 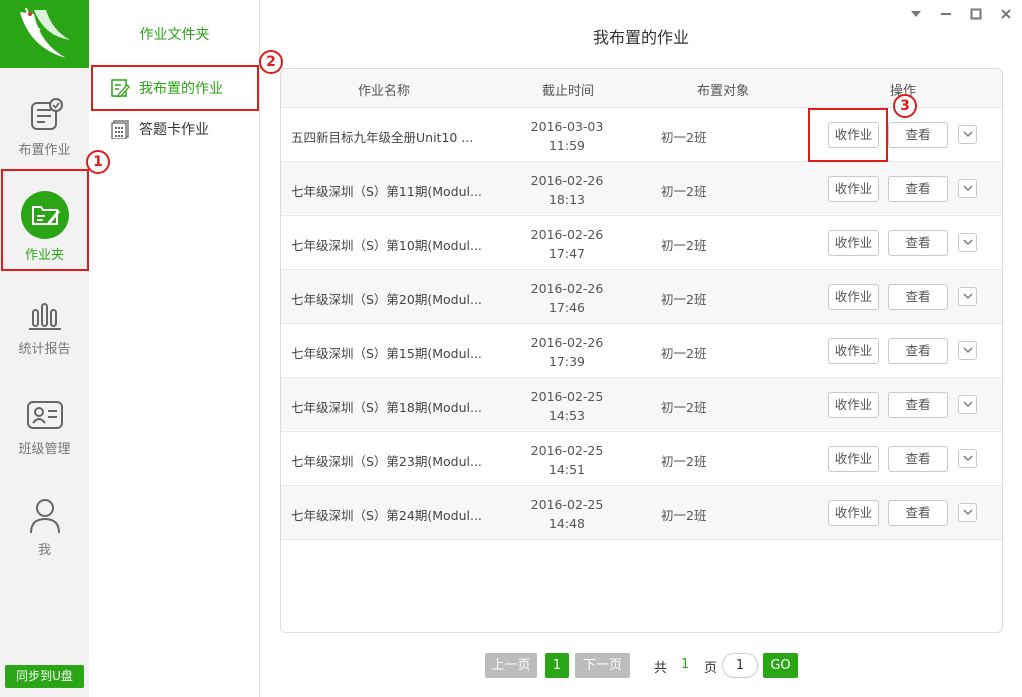 What do you see at coordinates (946, 14) in the screenshot?
I see `minimize-icon` at bounding box center [946, 14].